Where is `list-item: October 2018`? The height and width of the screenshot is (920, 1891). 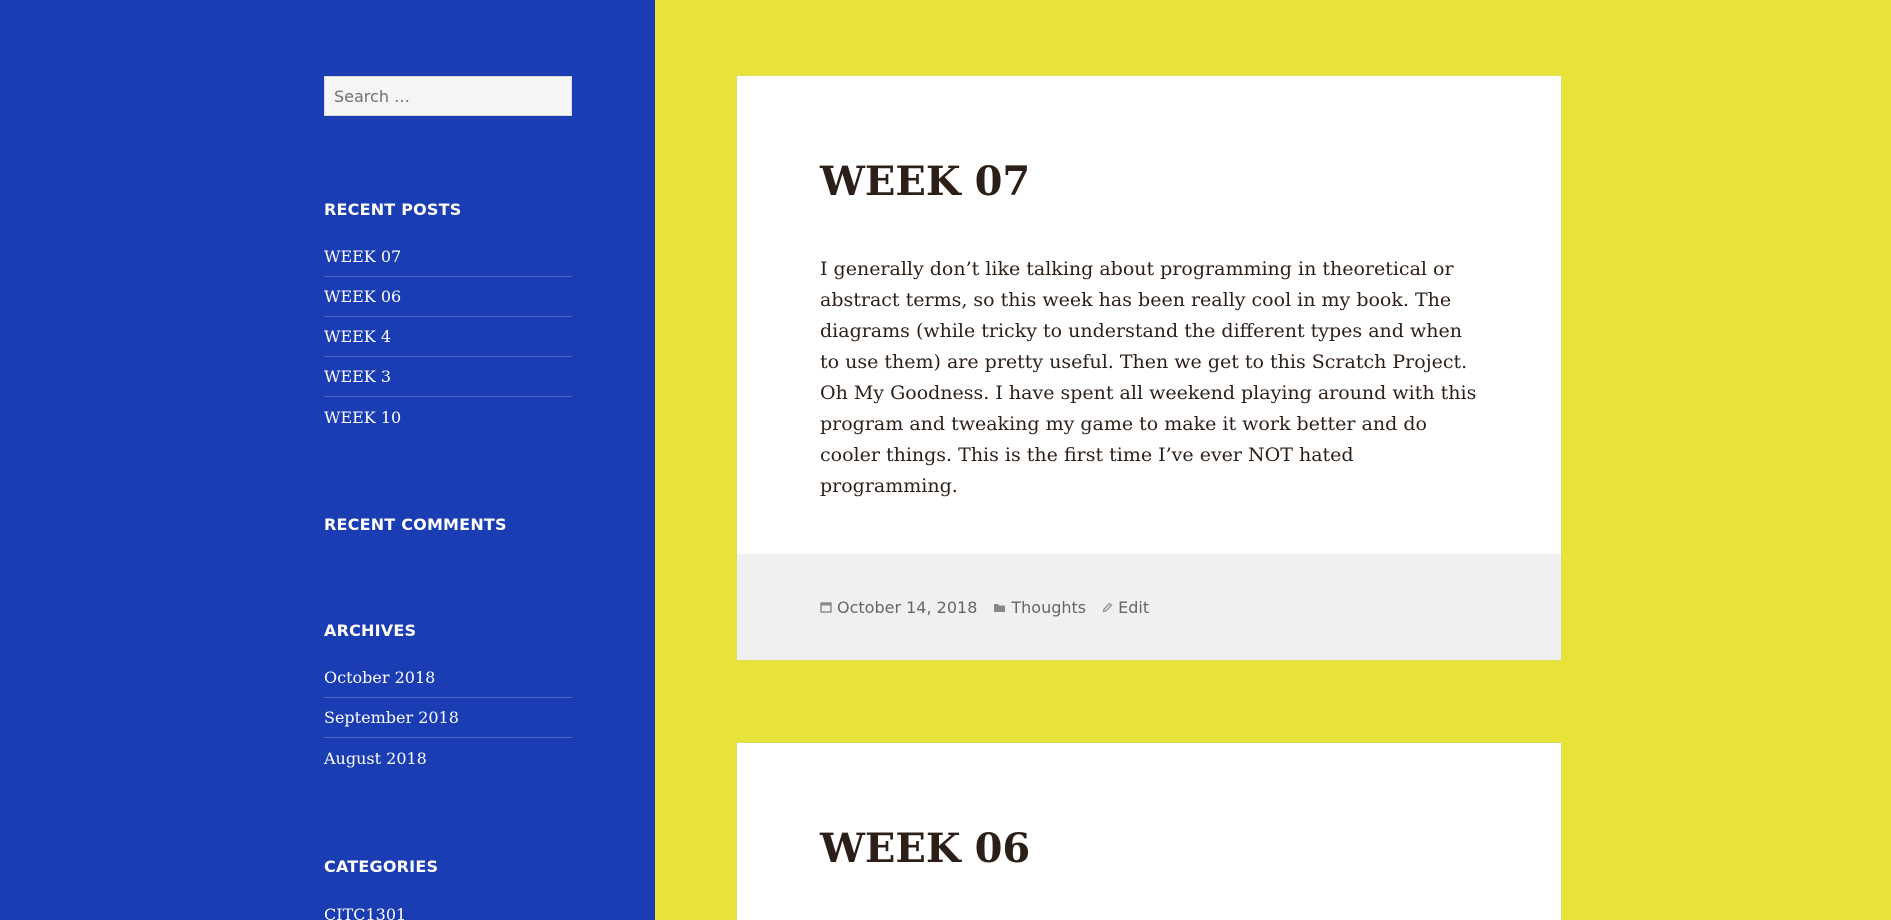
list-item: October 2018 is located at coordinates (448, 678).